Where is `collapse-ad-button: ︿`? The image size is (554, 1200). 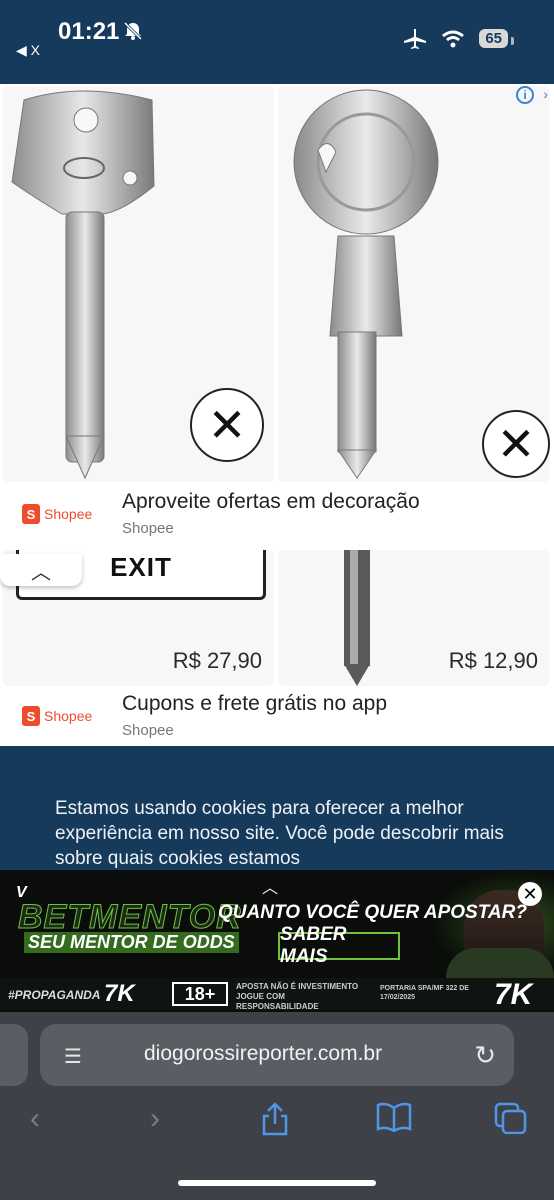 collapse-ad-button: ︿ is located at coordinates (41, 570).